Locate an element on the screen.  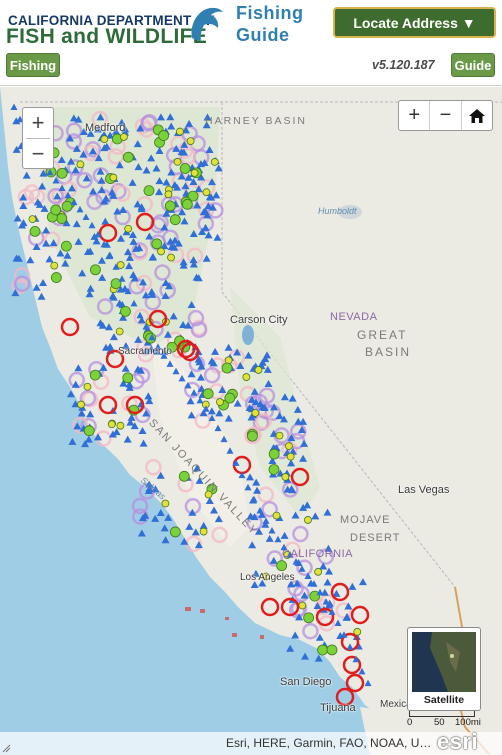
nav-zoom-out-button: − is located at coordinates (446, 115).